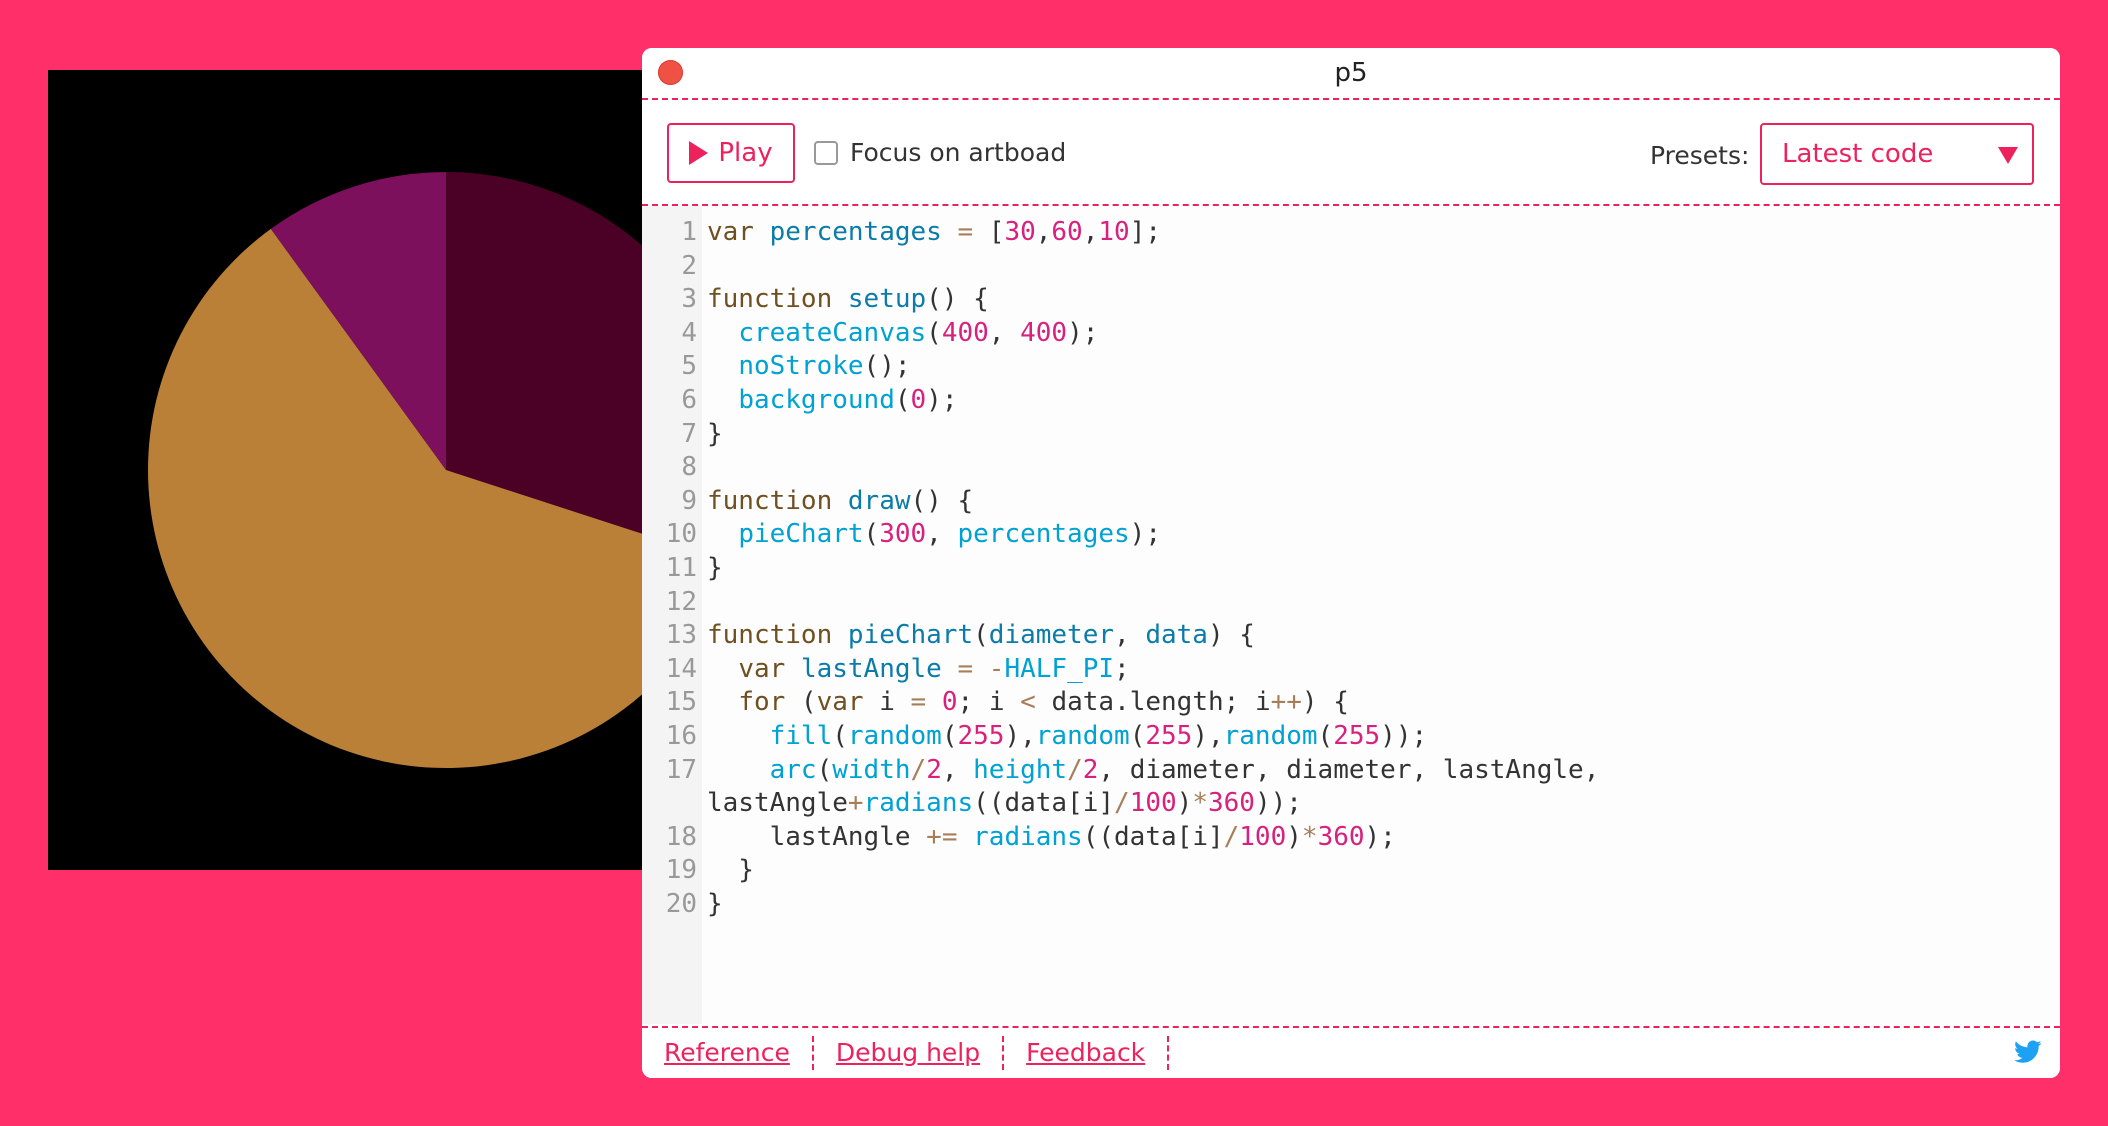 The width and height of the screenshot is (2108, 1126). What do you see at coordinates (689, 232) in the screenshot?
I see `line-number: 1` at bounding box center [689, 232].